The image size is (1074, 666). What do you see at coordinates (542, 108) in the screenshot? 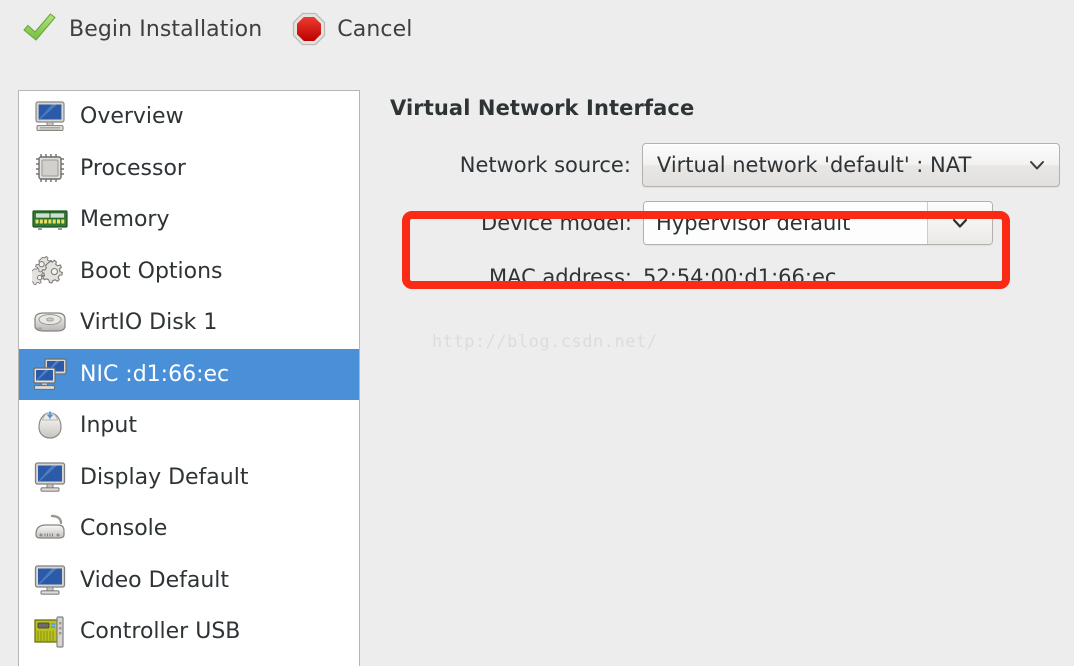
I see `page-title: Virtual Network Interface` at bounding box center [542, 108].